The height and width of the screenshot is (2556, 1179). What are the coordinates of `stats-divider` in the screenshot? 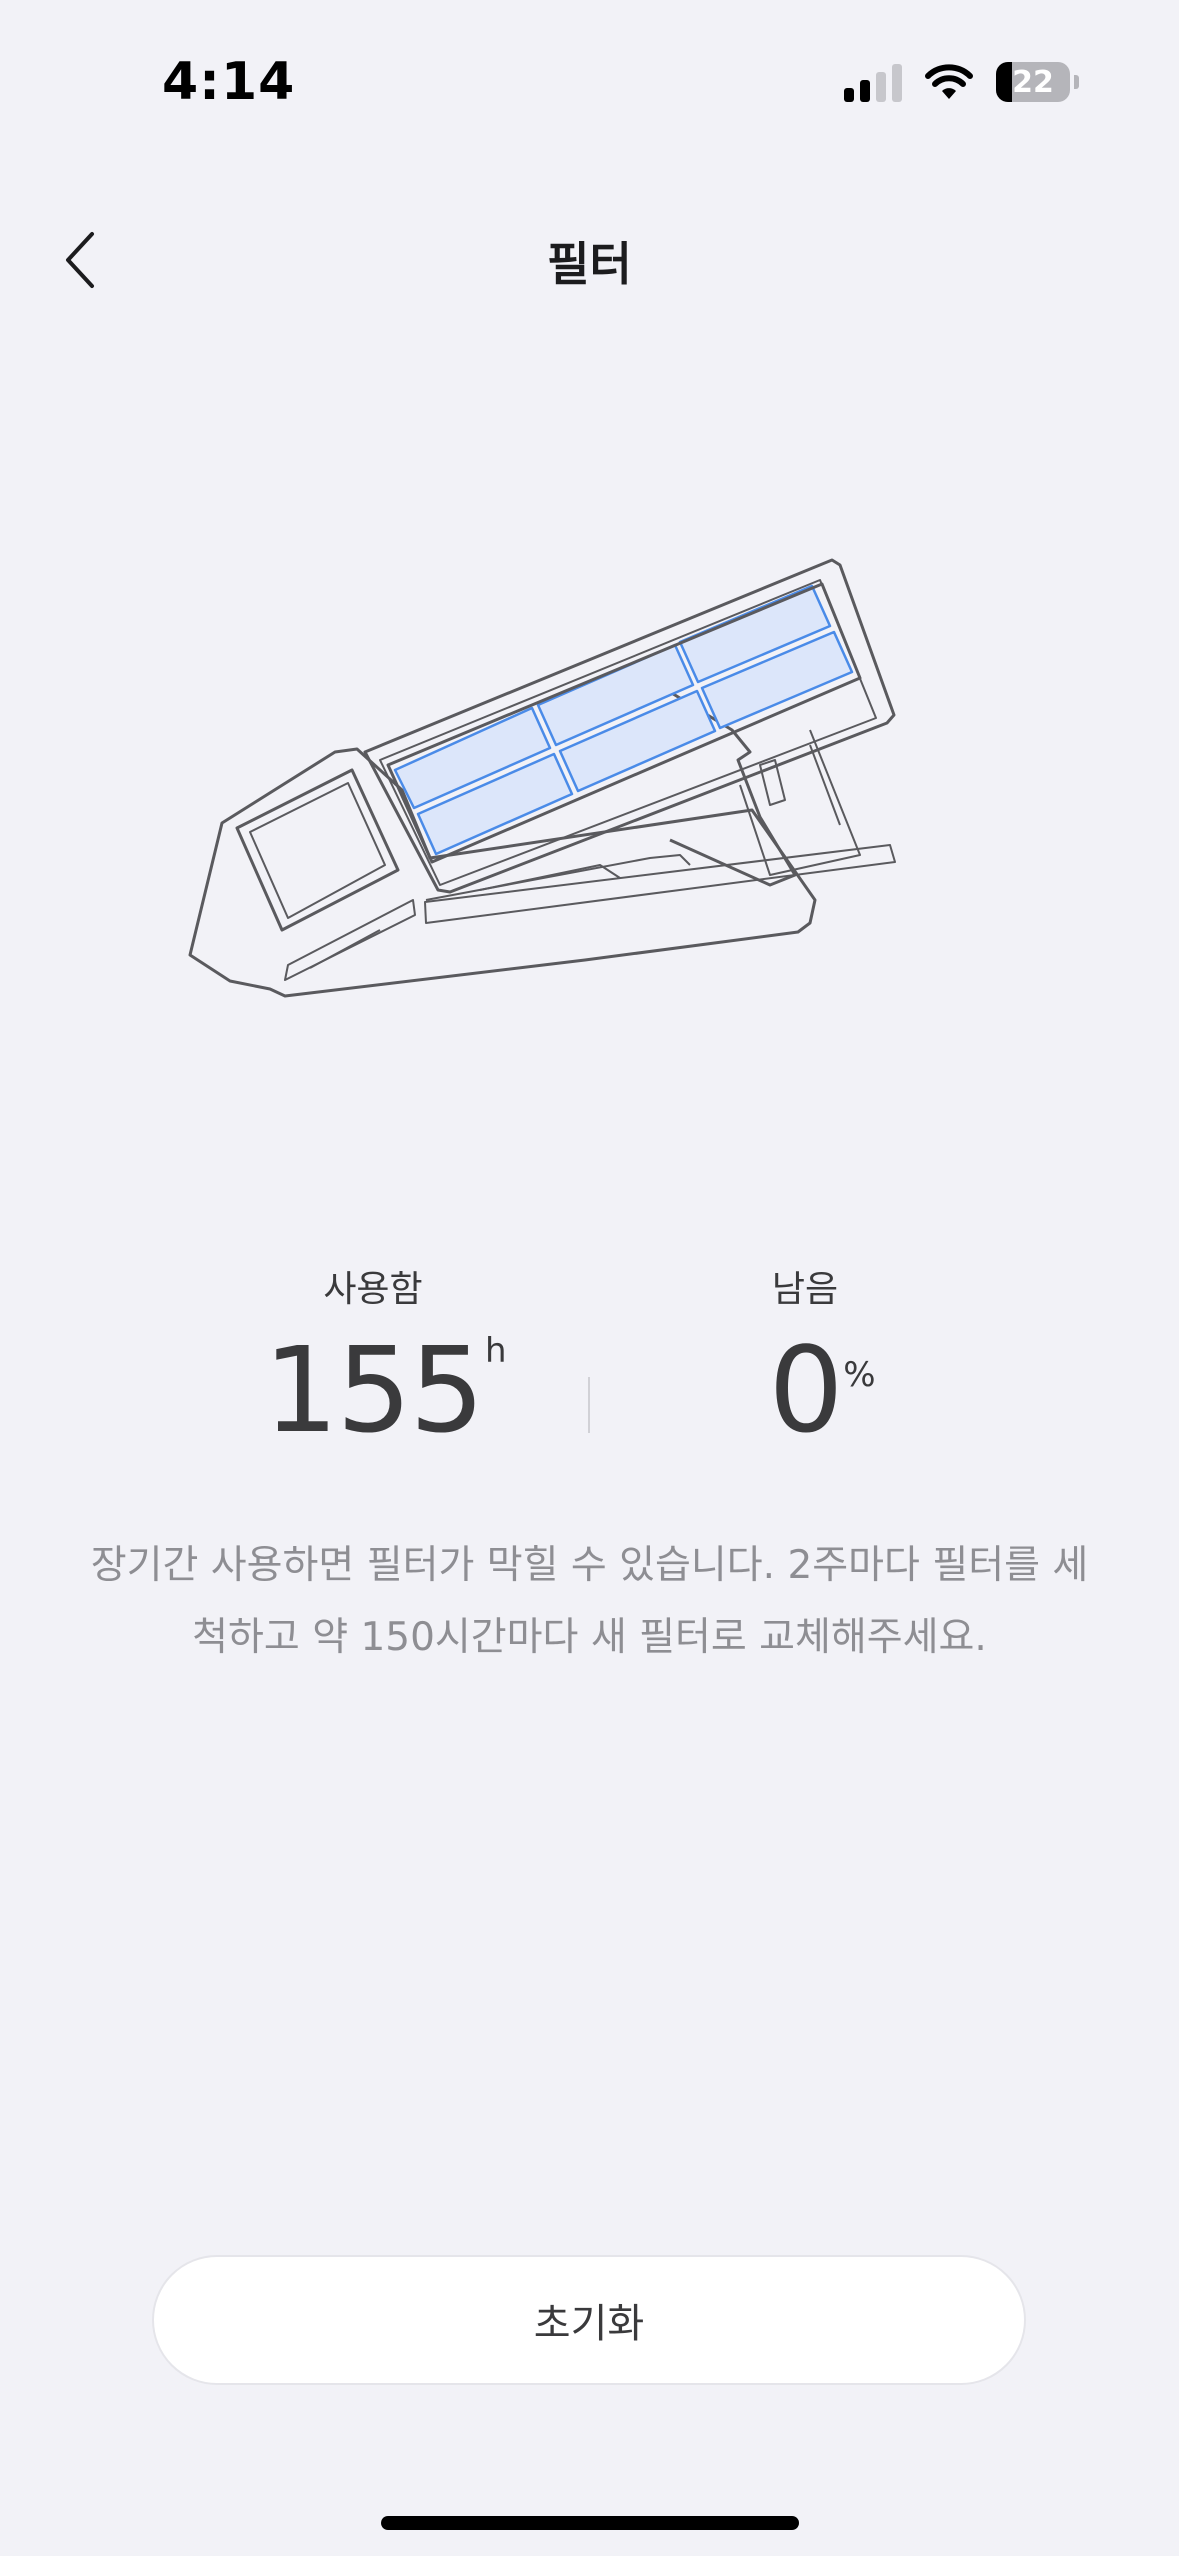 It's located at (589, 1405).